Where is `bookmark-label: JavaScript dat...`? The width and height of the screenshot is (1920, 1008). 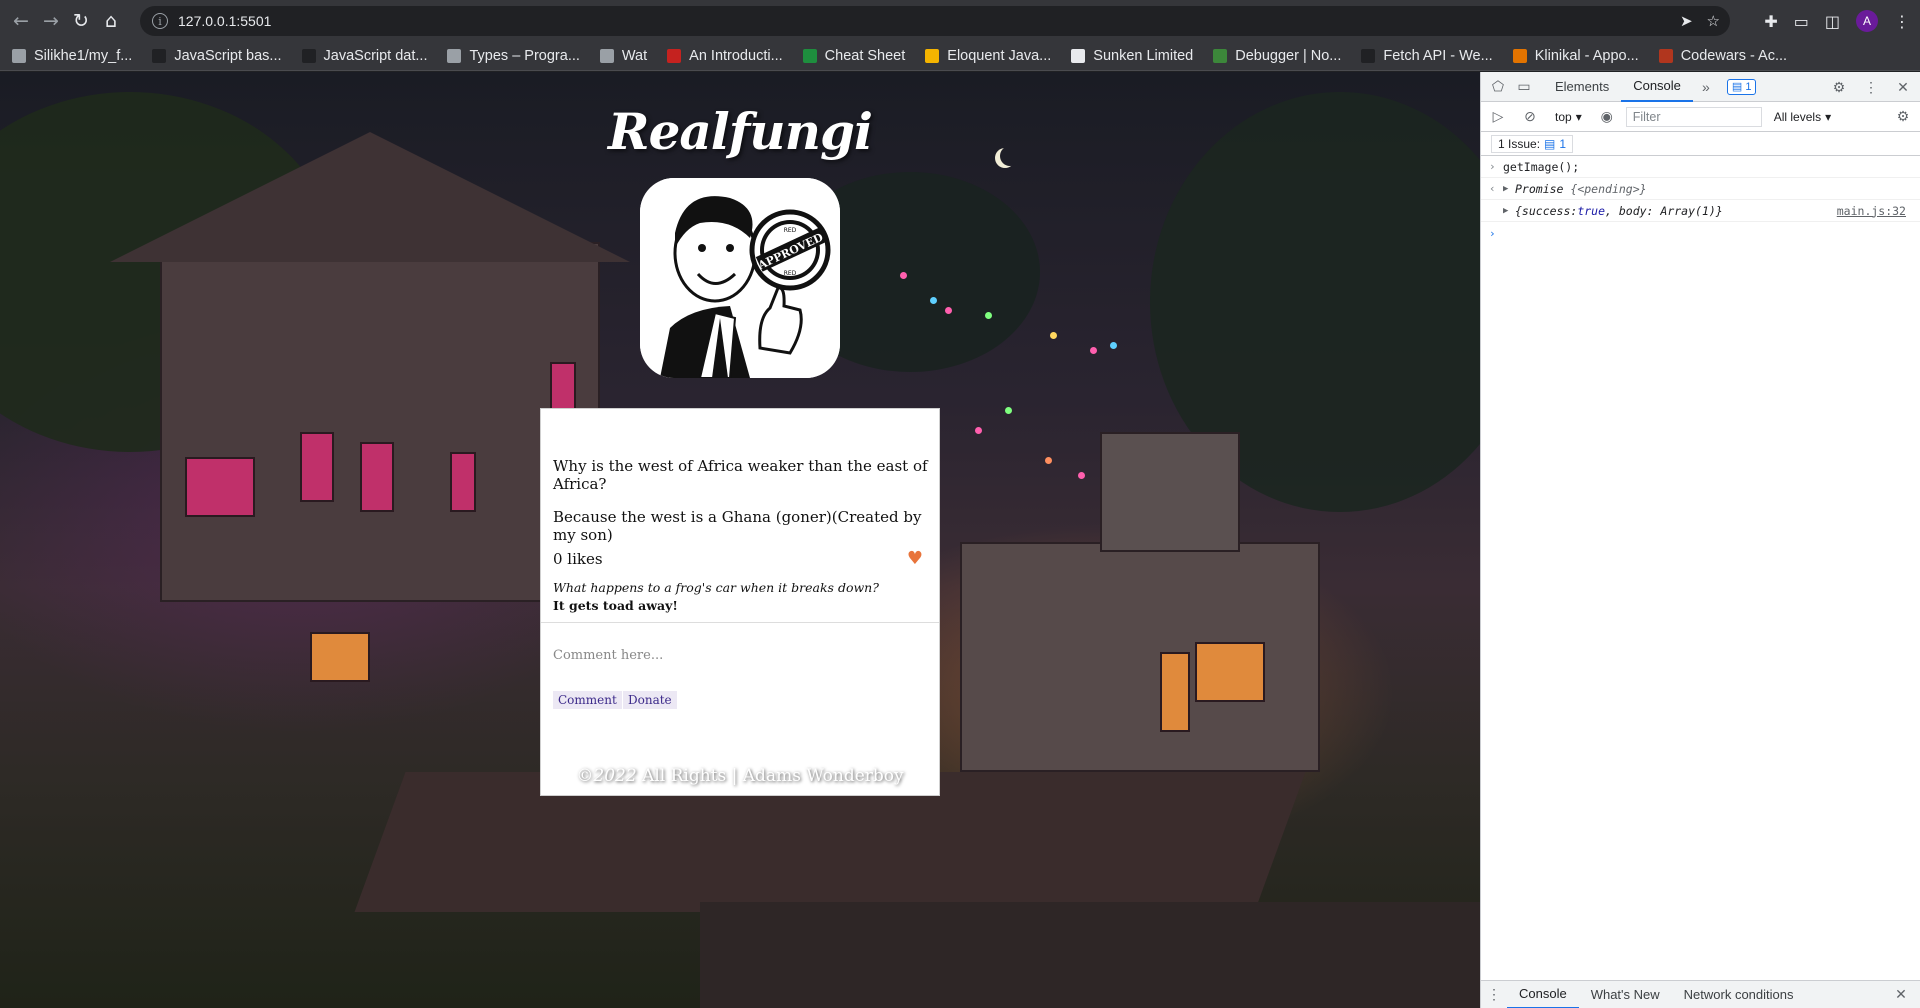
bookmark-label: JavaScript dat... is located at coordinates (375, 55).